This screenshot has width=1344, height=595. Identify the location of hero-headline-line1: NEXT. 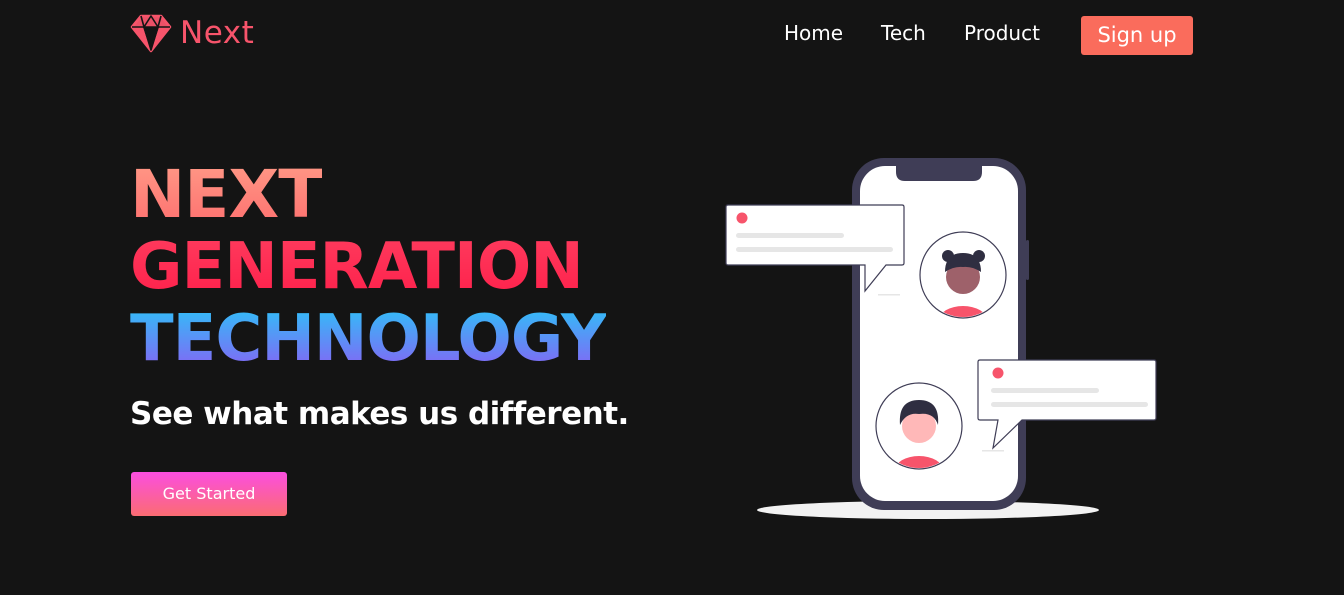
(226, 194).